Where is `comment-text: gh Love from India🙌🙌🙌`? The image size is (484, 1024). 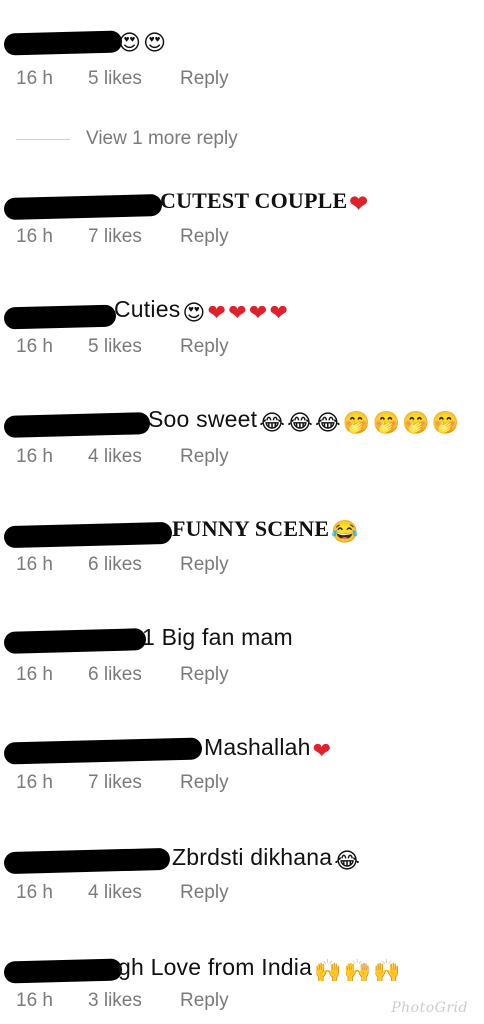
comment-text: gh Love from India🙌🙌🙌 is located at coordinates (259, 968).